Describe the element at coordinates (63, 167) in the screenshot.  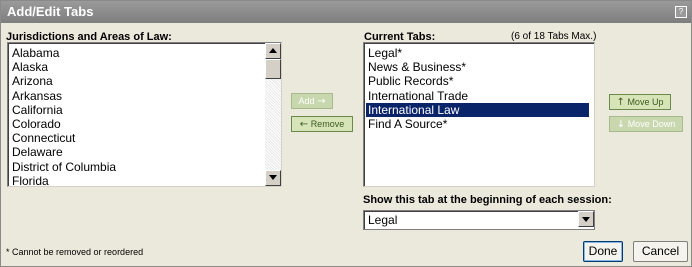
I see `jurisdiction-list-item: District of Columbia` at that location.